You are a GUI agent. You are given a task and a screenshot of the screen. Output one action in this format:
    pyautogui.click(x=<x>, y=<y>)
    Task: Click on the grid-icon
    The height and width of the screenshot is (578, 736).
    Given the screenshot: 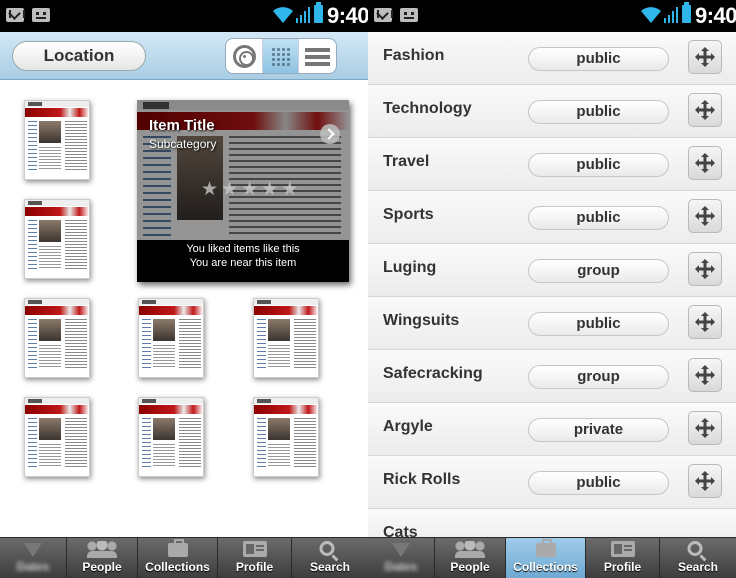 What is the action you would take?
    pyautogui.click(x=281, y=57)
    